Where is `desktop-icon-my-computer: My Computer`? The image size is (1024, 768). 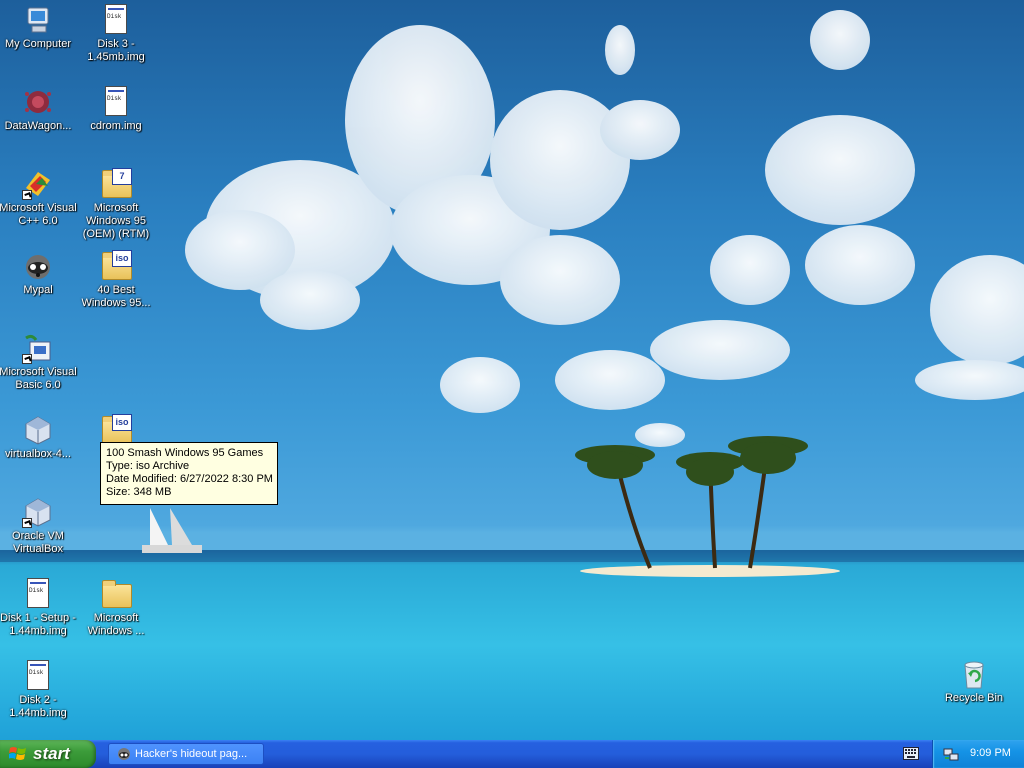
desktop-icon-my-computer: My Computer is located at coordinates (39, 27).